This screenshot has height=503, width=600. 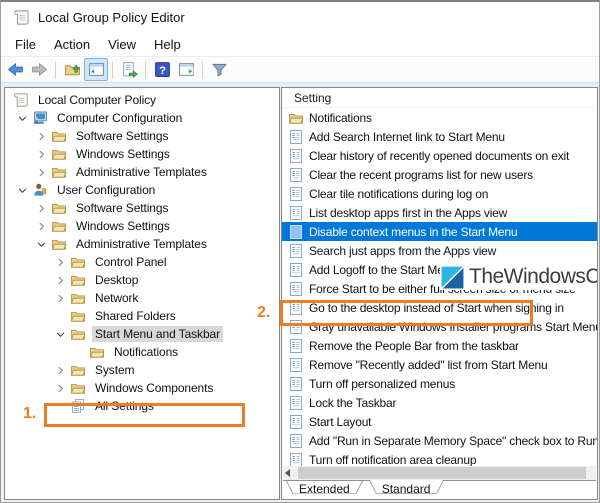 What do you see at coordinates (439, 117) in the screenshot?
I see `setting-row: Notifications` at bounding box center [439, 117].